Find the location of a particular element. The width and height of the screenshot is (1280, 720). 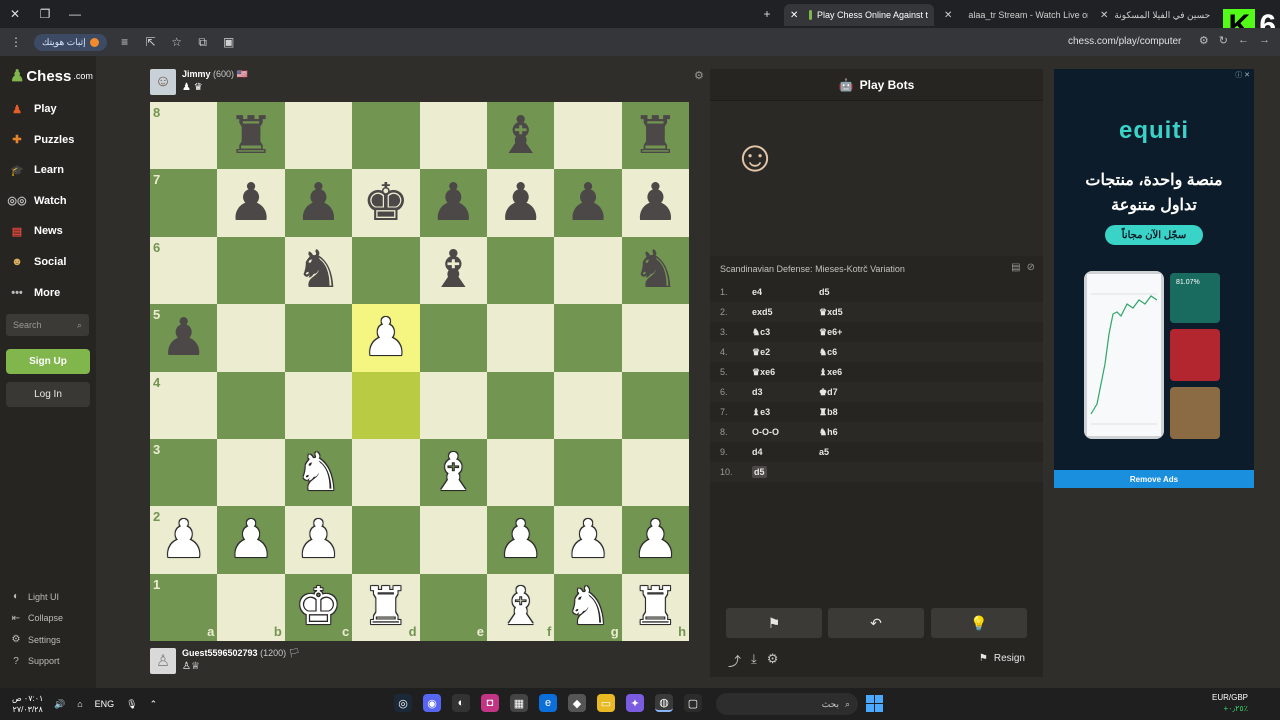

search-input: Search ⌕ is located at coordinates (47, 325).